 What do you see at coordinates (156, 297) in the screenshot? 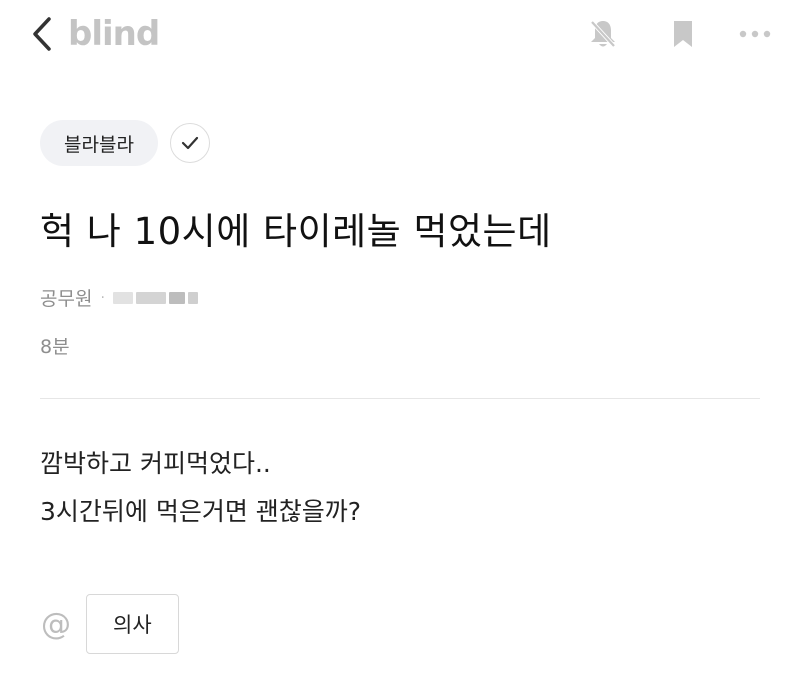
I see `author-nickname-redacted` at bounding box center [156, 297].